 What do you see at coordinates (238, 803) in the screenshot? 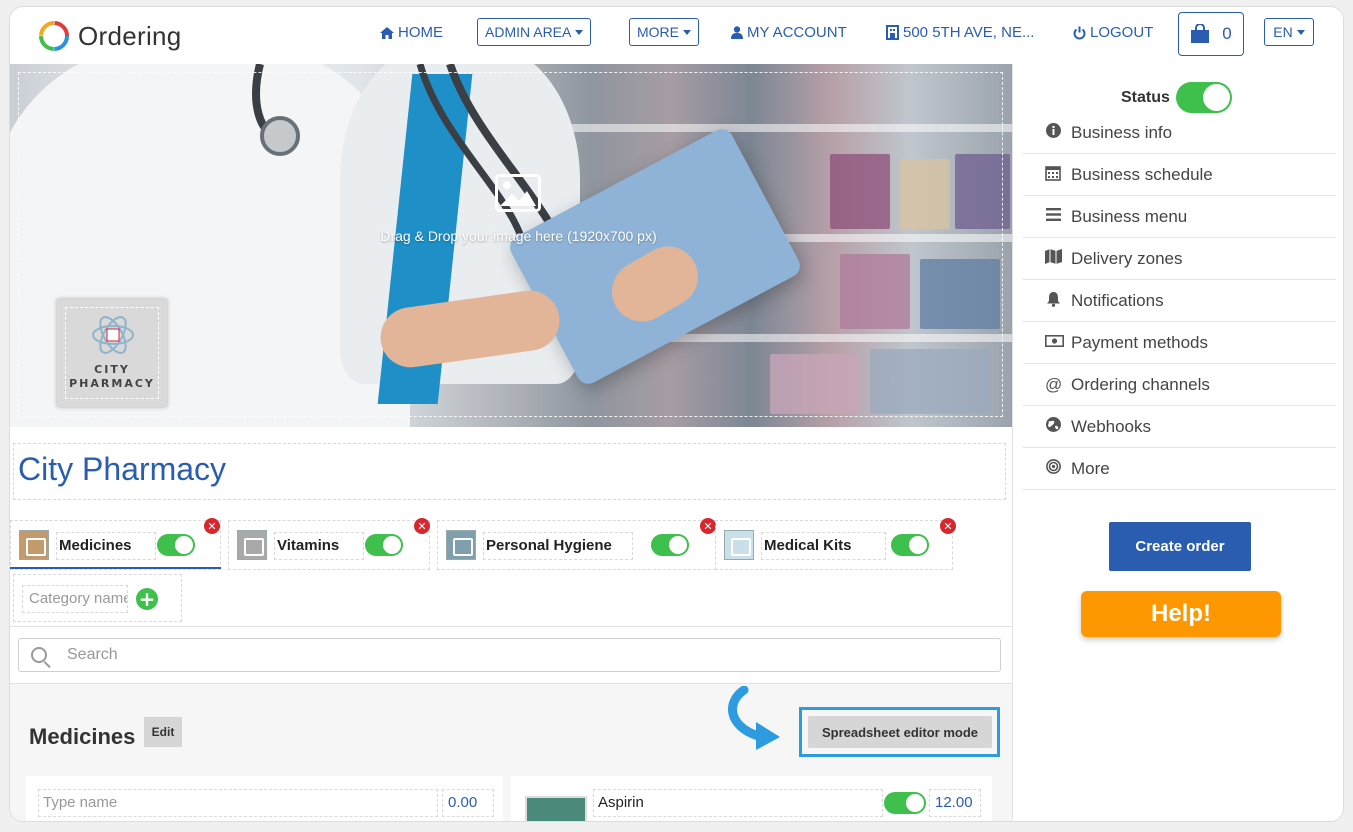
I see `product-name-input: Type name` at bounding box center [238, 803].